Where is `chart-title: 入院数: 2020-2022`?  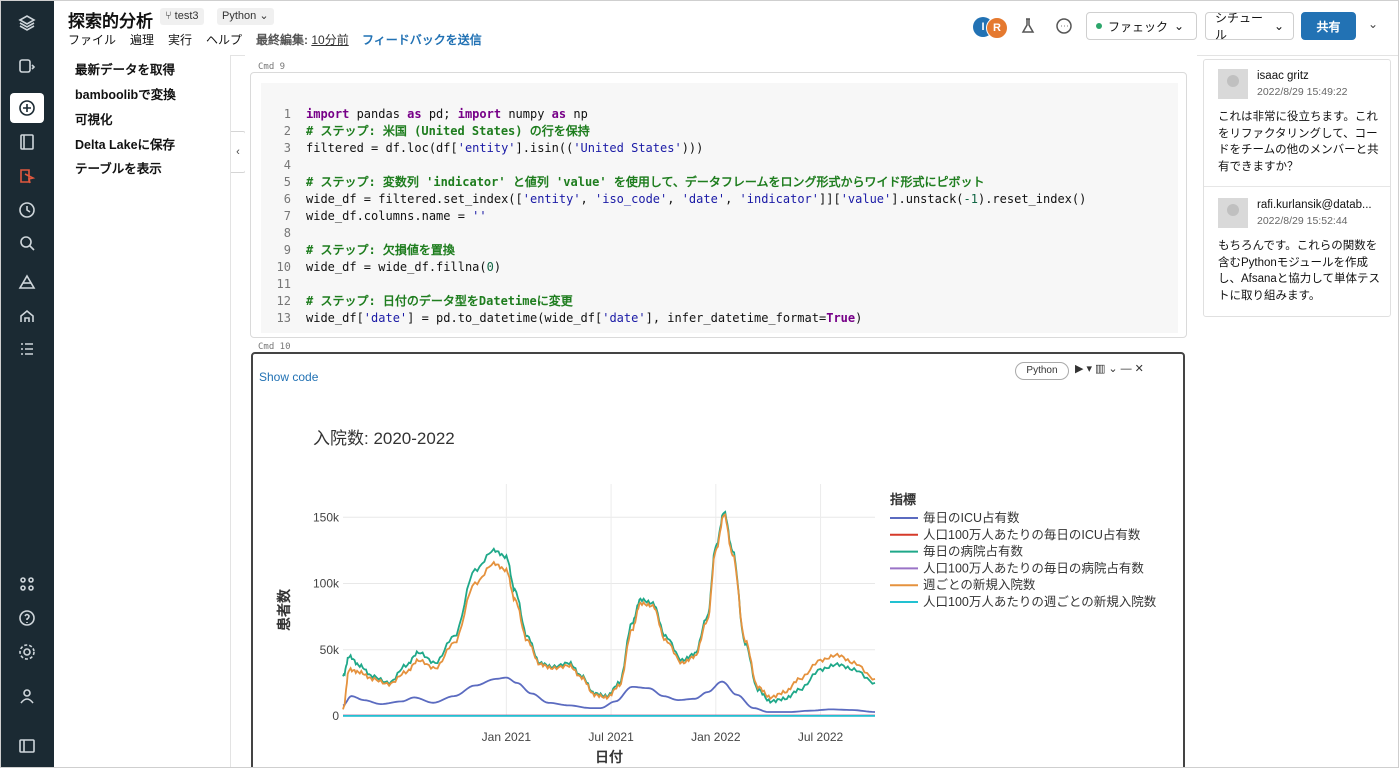 chart-title: 入院数: 2020-2022 is located at coordinates (384, 438).